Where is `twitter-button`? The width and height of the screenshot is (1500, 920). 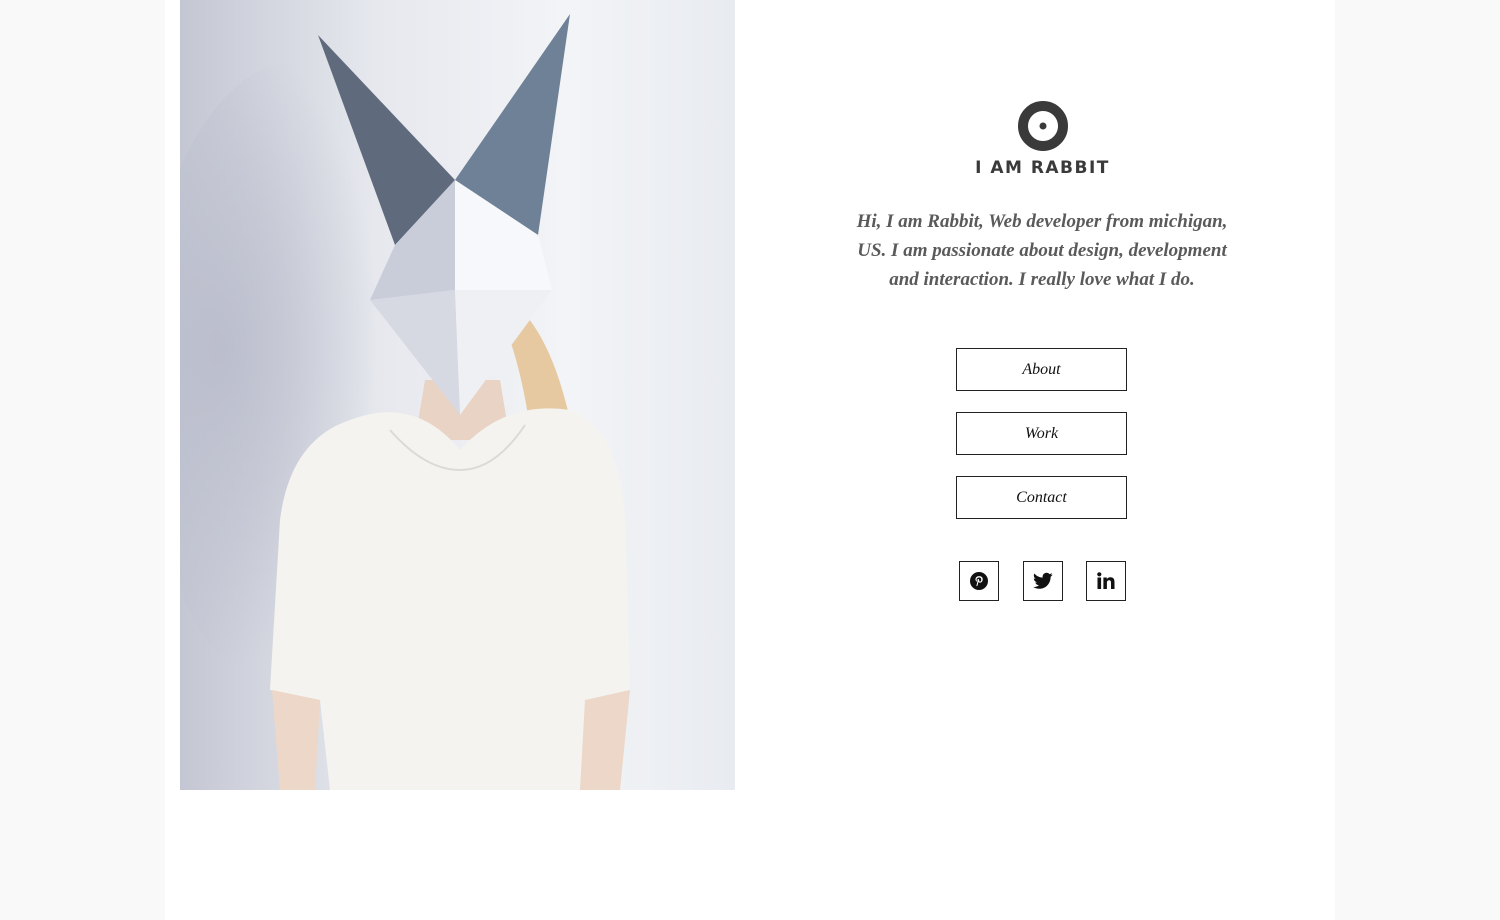
twitter-button is located at coordinates (1043, 581).